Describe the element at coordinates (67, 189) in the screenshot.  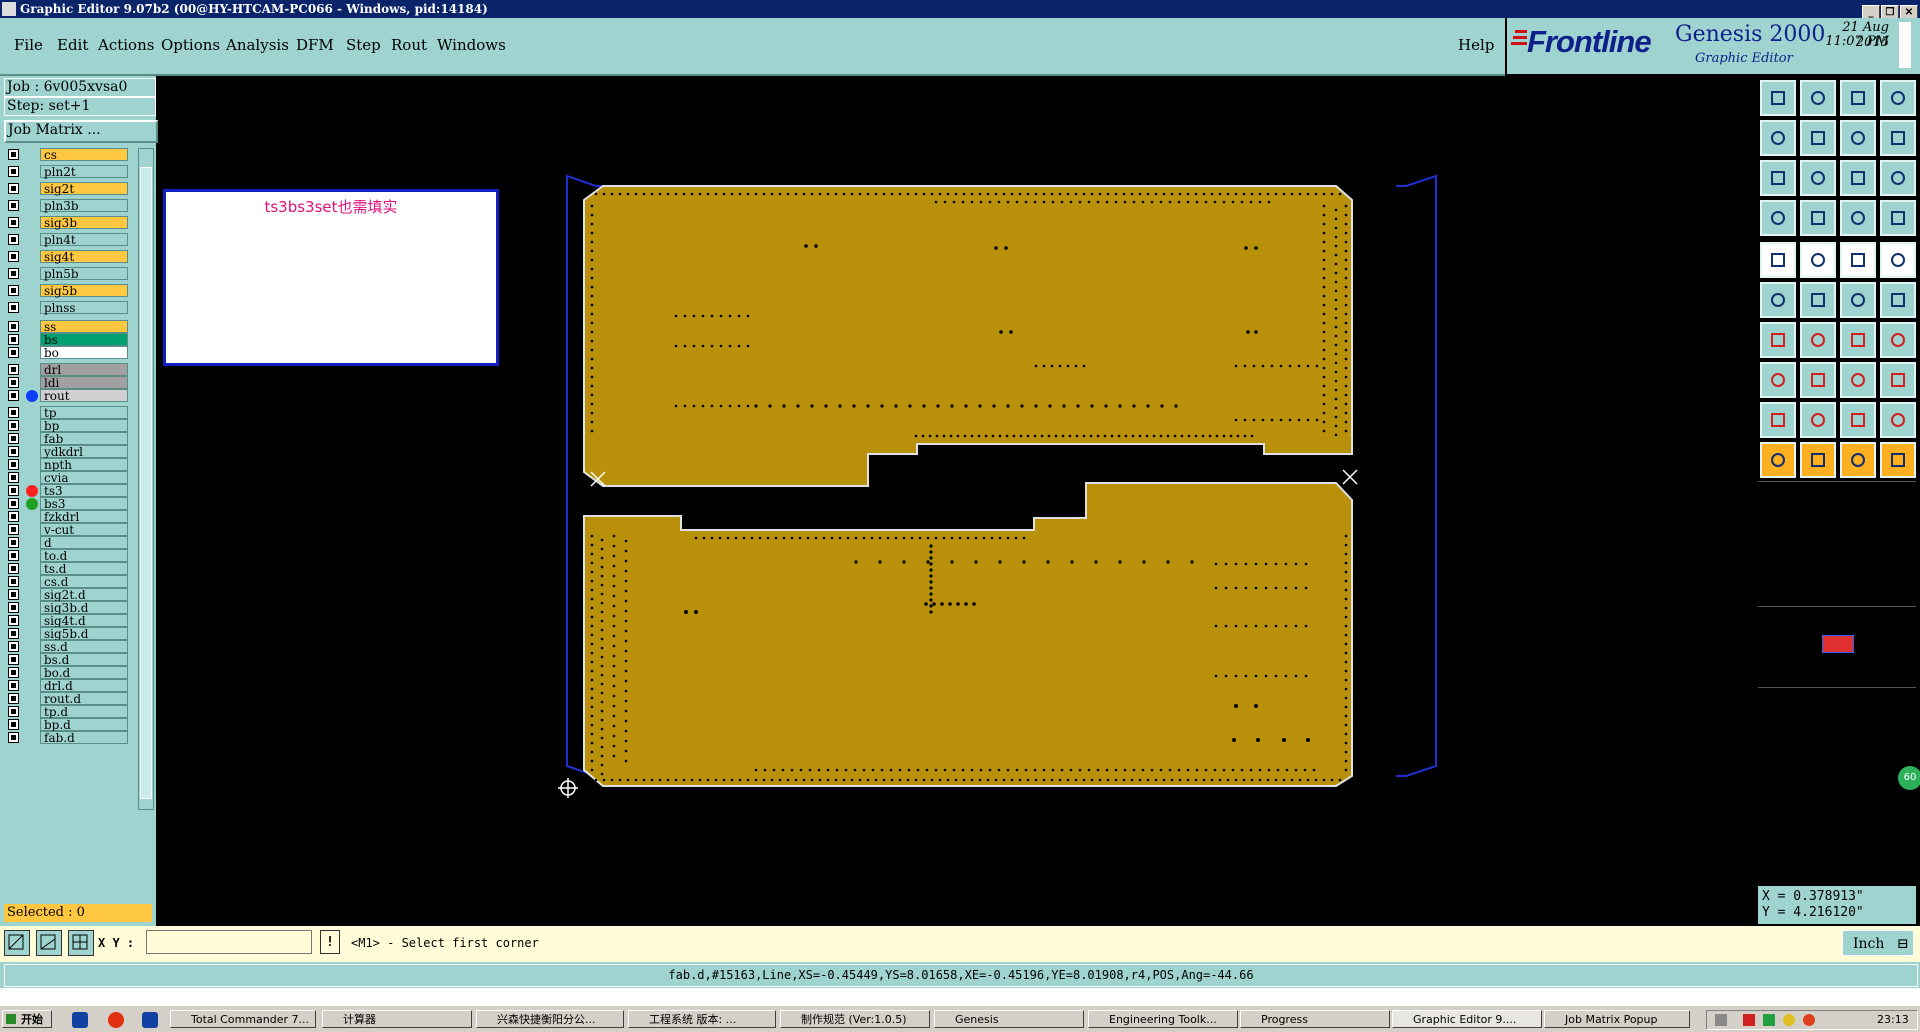
I see `layer-row: sig2t` at that location.